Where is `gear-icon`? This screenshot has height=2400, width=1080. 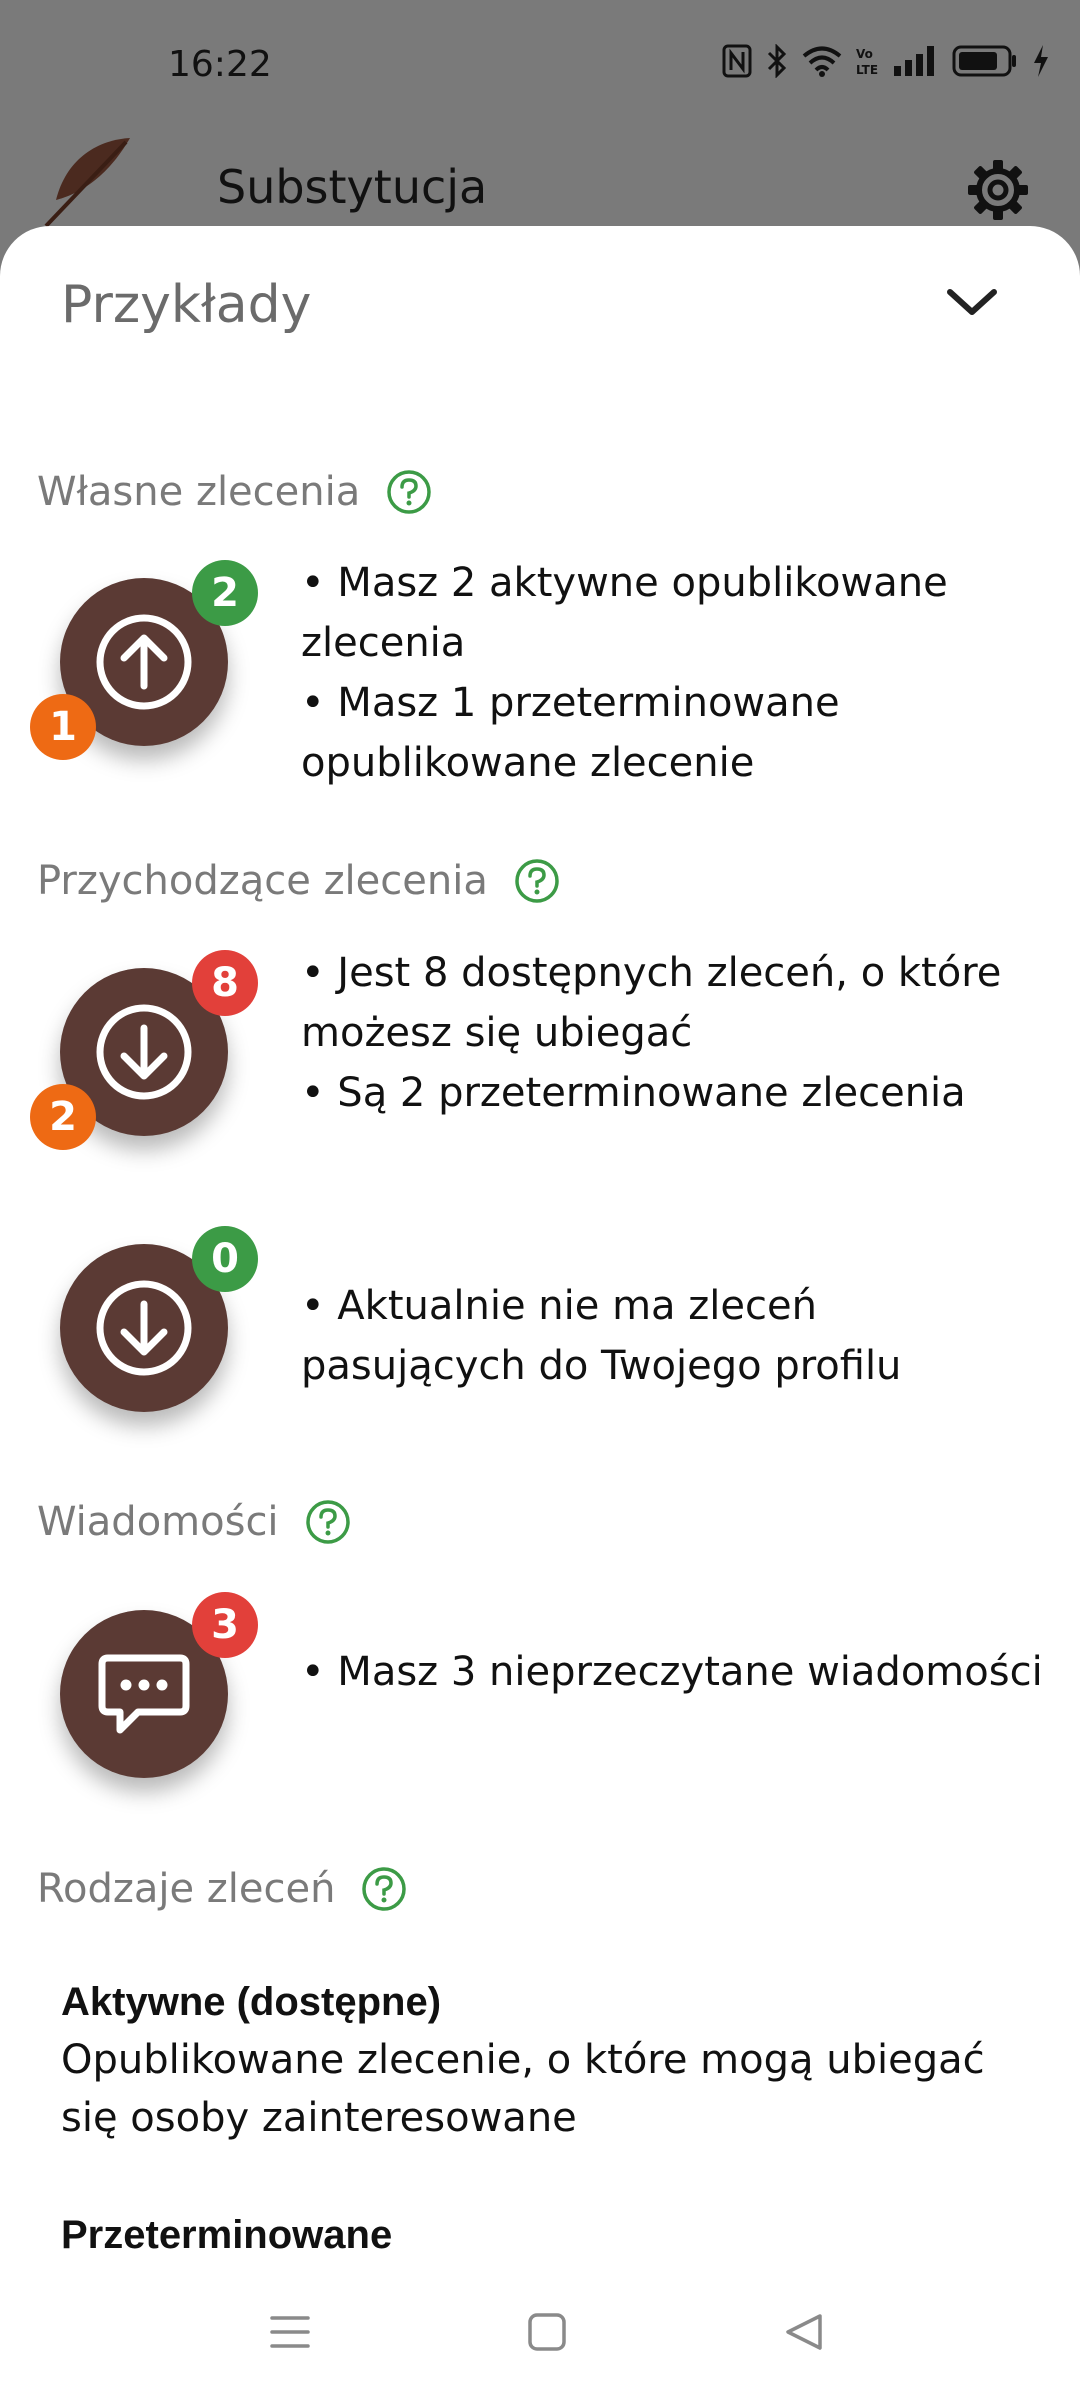 gear-icon is located at coordinates (998, 192).